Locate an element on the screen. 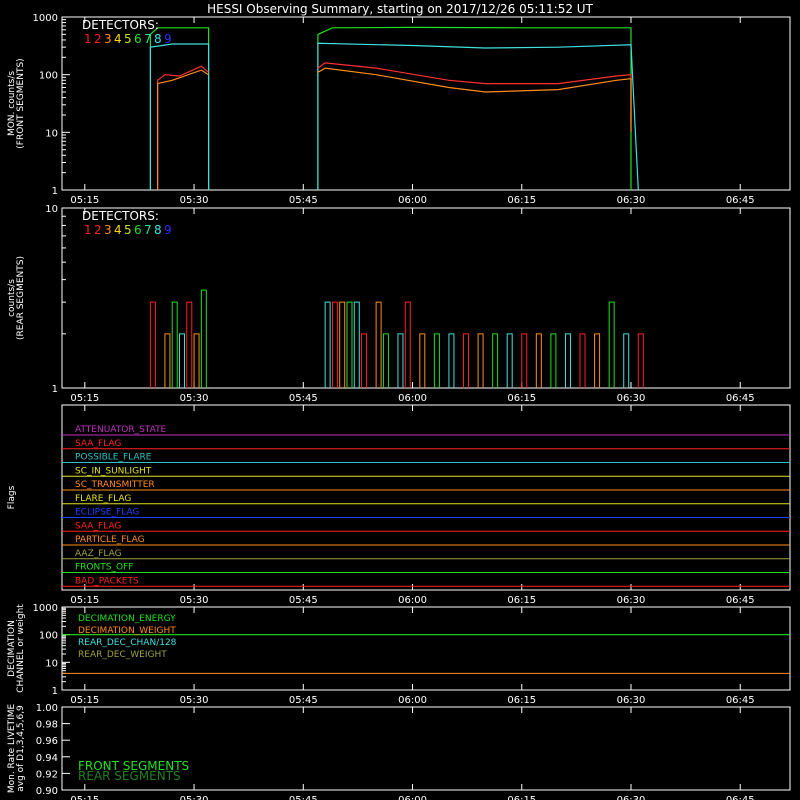  decimation-legend-item: DECIMATION_ENERGY is located at coordinates (127, 619).